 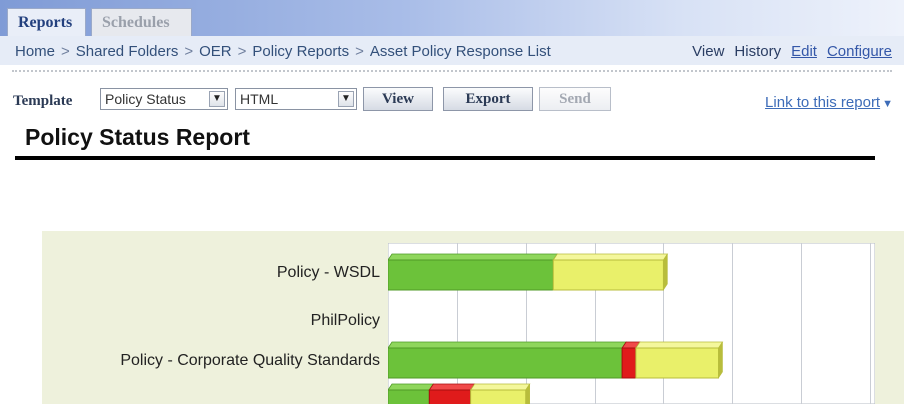 What do you see at coordinates (127, 51) in the screenshot?
I see `breadcrumb-shared-folders: Shared Folders` at bounding box center [127, 51].